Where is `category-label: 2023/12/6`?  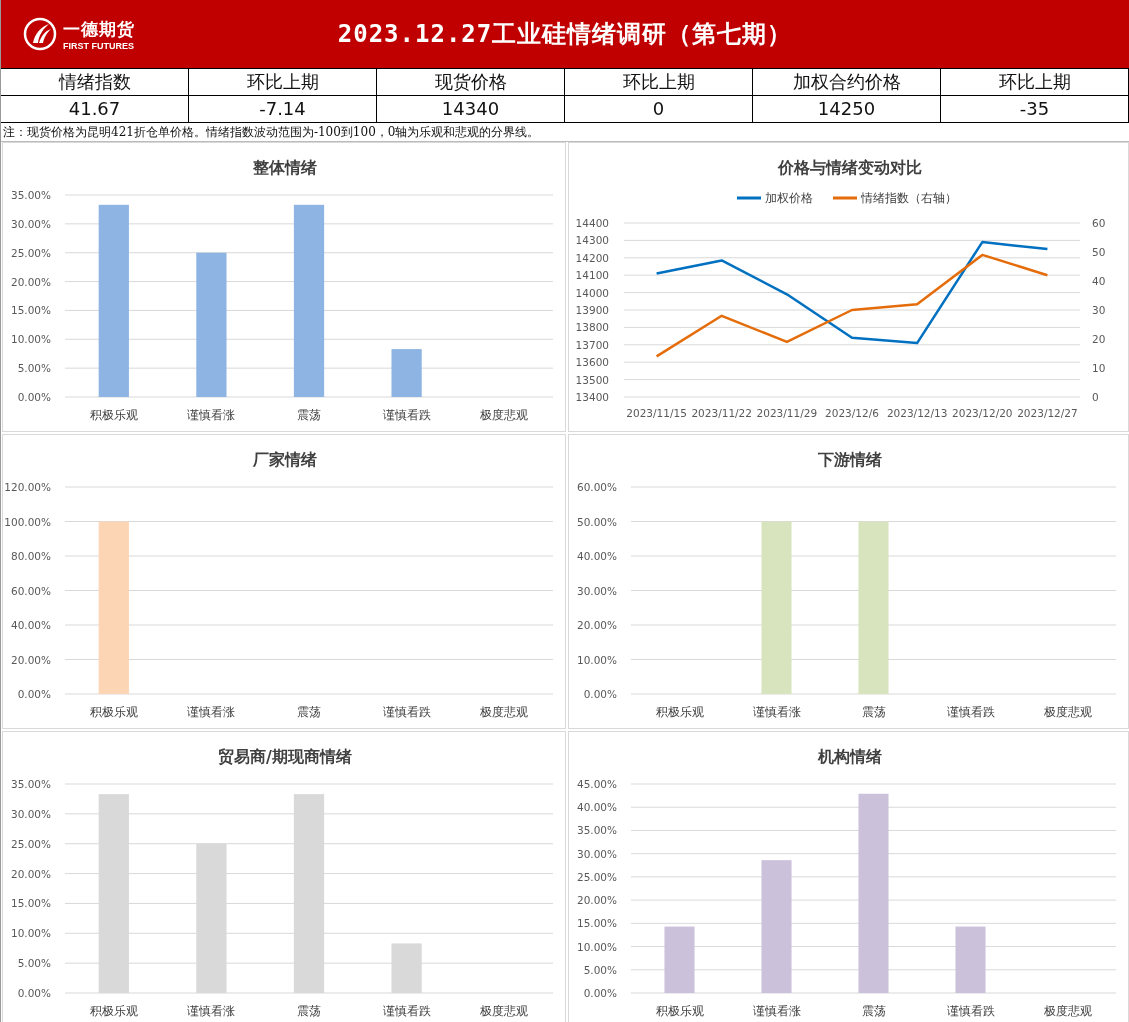
category-label: 2023/12/6 is located at coordinates (852, 413).